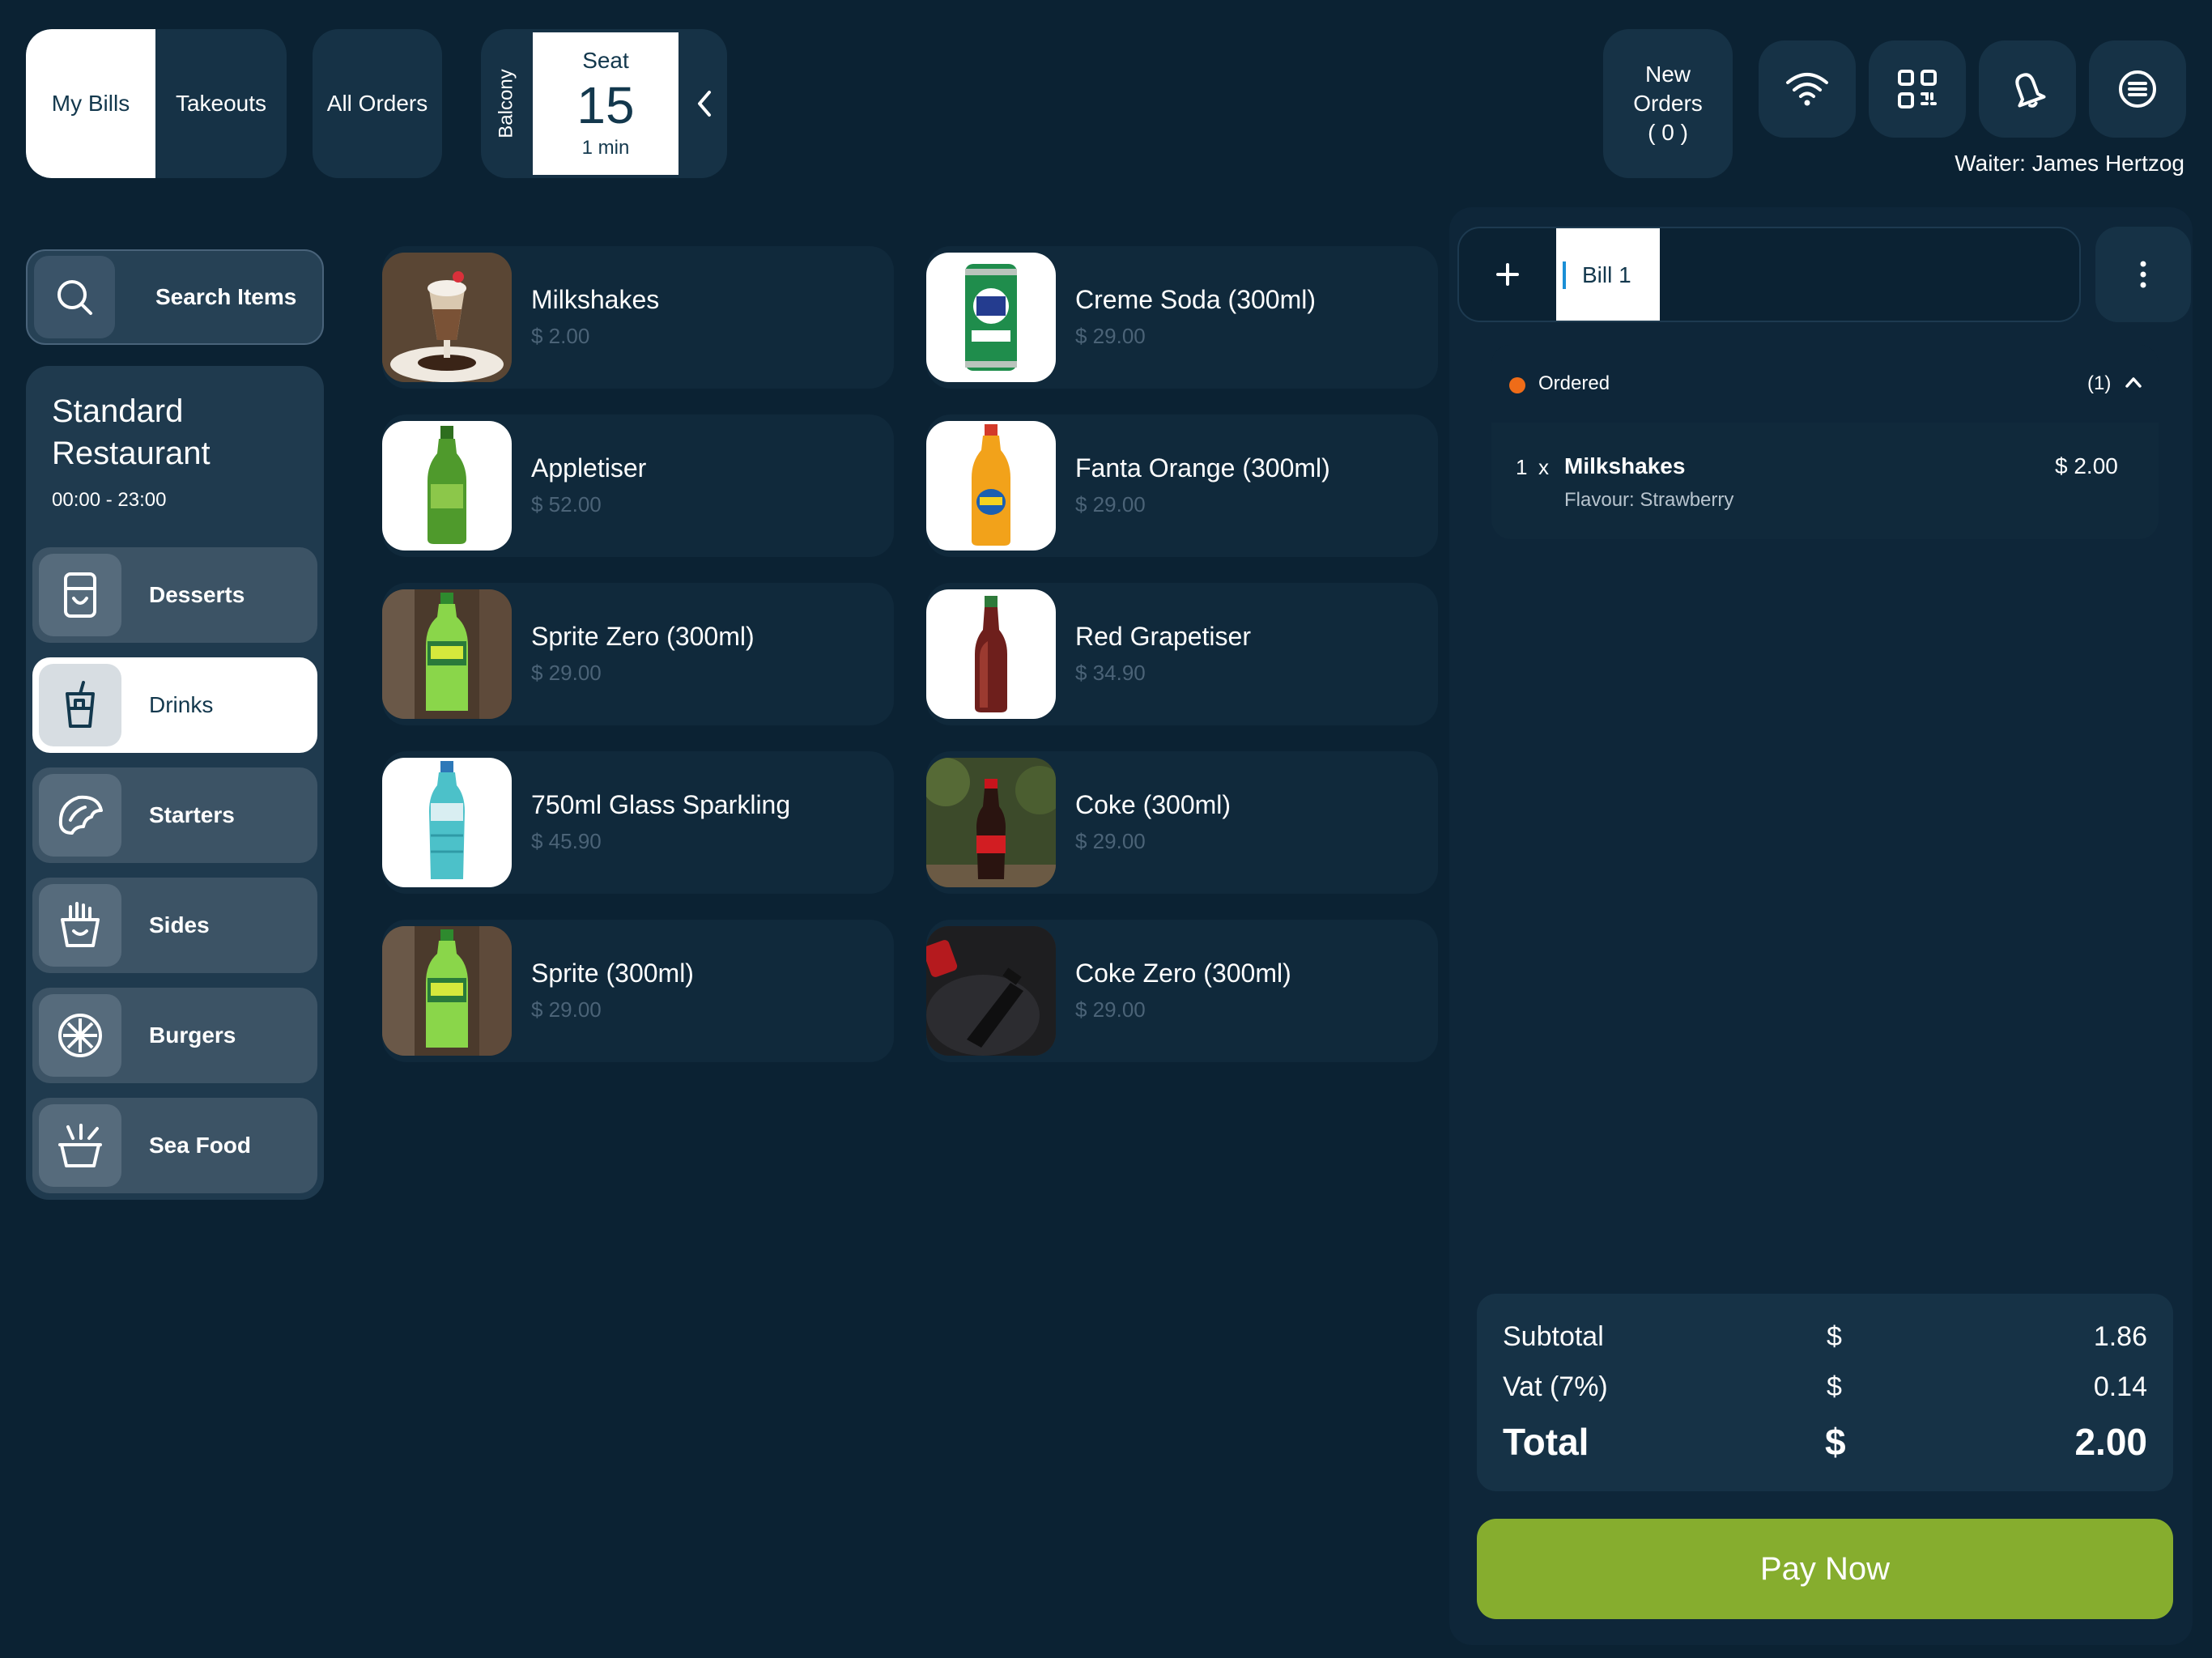 This screenshot has height=1658, width=2212. Describe the element at coordinates (1834, 1386) in the screenshot. I see `vat-currency: $` at that location.